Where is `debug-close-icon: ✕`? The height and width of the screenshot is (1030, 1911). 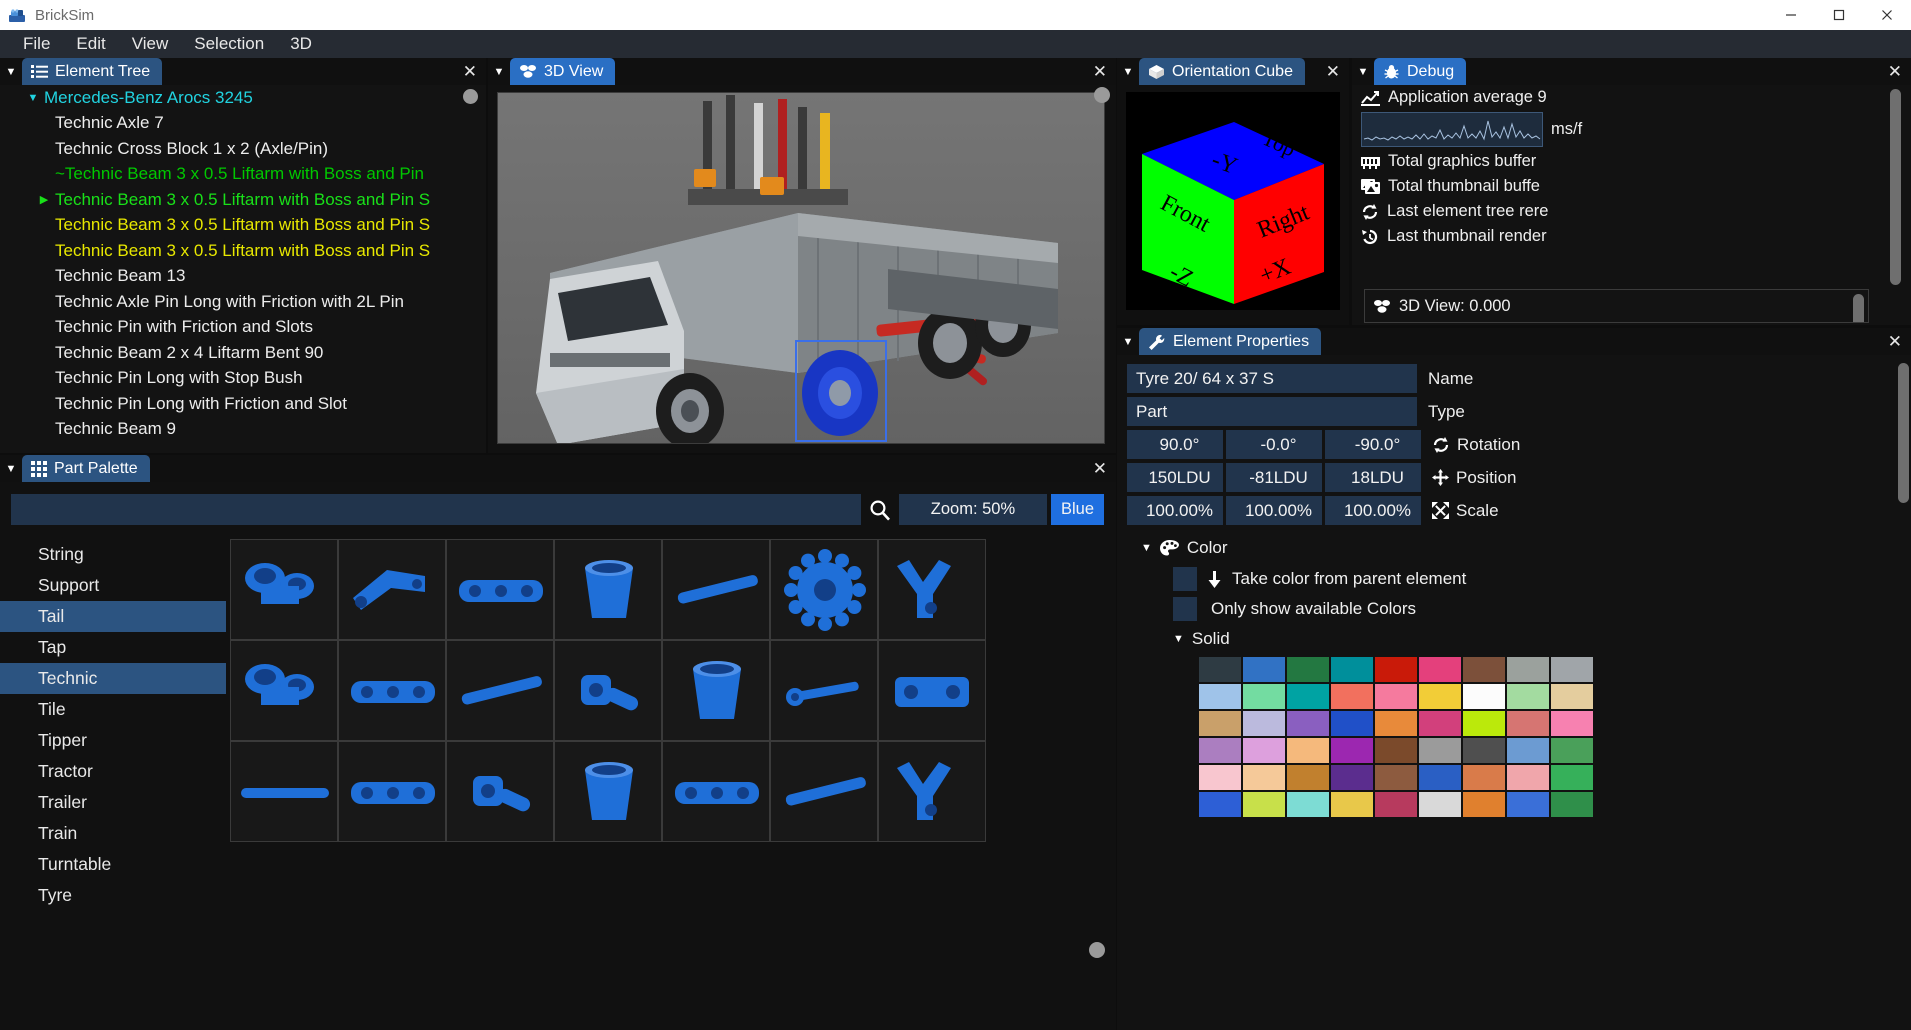 debug-close-icon: ✕ is located at coordinates (1895, 71).